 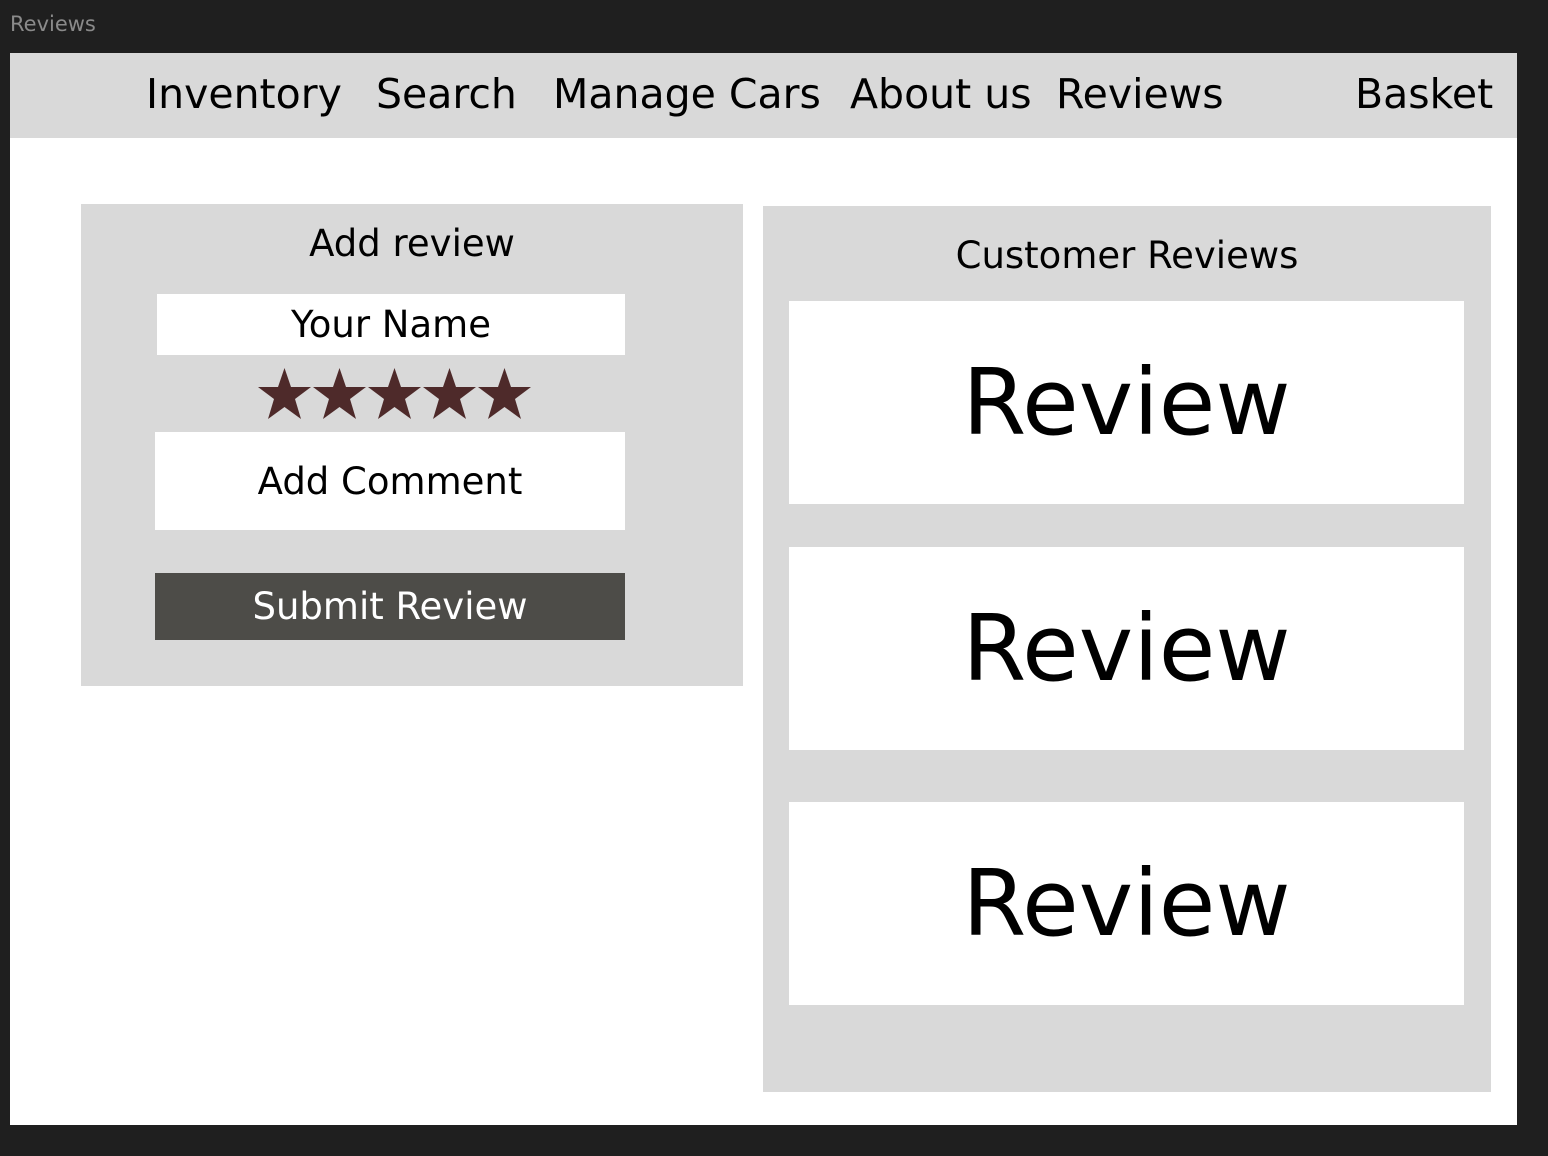 What do you see at coordinates (390, 481) in the screenshot?
I see `add-comment-input: Add Comment` at bounding box center [390, 481].